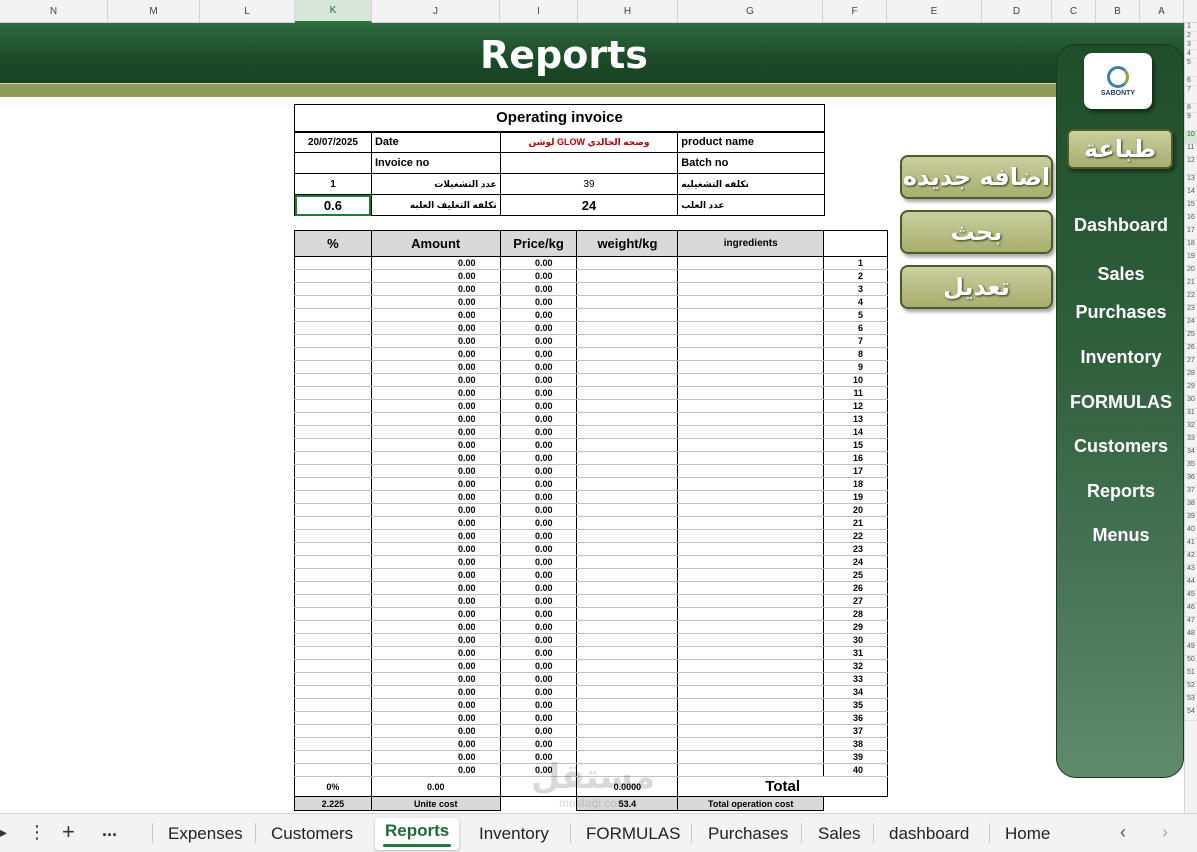  What do you see at coordinates (855, 419) in the screenshot?
I see `row-index-cell: 13` at bounding box center [855, 419].